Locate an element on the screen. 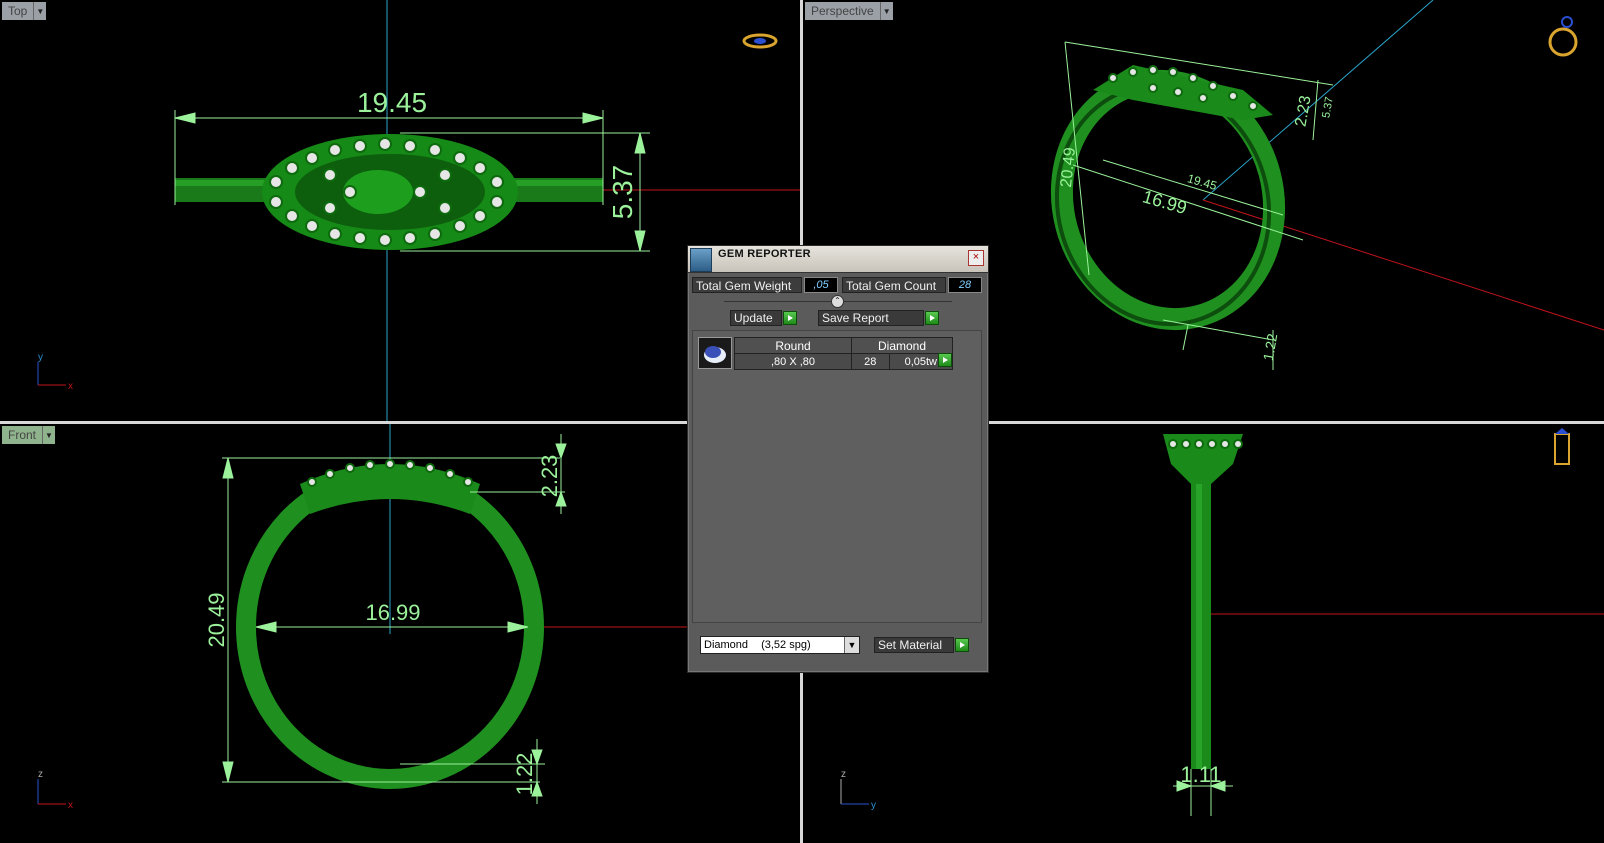  dialog-titlebar: GEM REPORTER × is located at coordinates (838, 259).